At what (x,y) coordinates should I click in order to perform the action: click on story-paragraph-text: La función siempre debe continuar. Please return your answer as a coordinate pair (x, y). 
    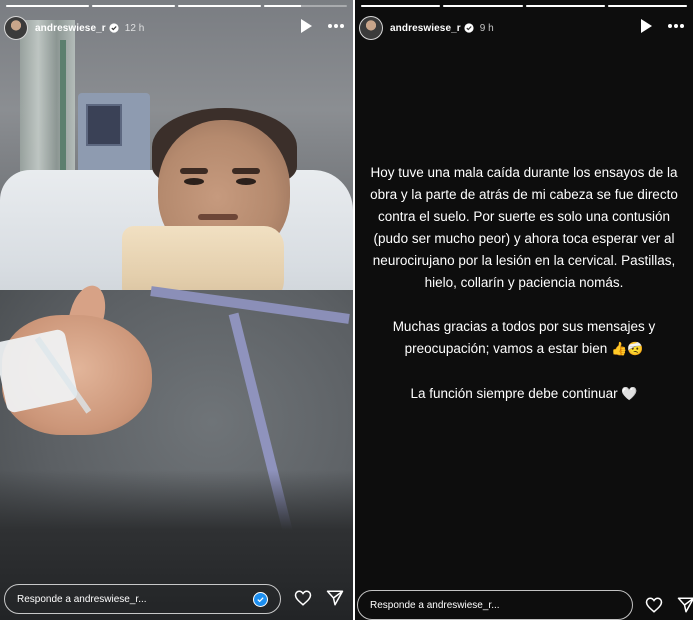
    Looking at the image, I should click on (514, 393).